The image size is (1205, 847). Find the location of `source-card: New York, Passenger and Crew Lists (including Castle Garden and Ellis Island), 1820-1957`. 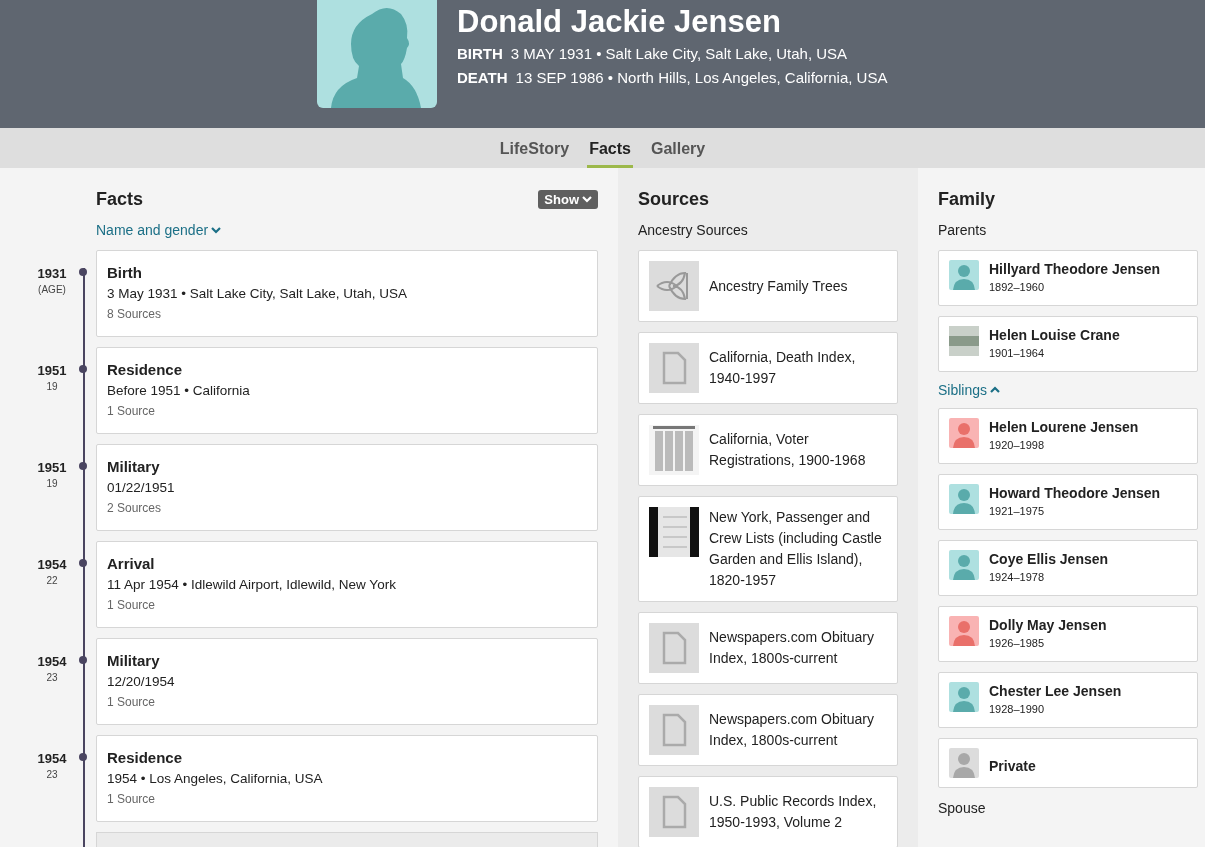

source-card: New York, Passenger and Crew Lists (including Castle Garden and Ellis Island), 1820-1957 is located at coordinates (768, 549).